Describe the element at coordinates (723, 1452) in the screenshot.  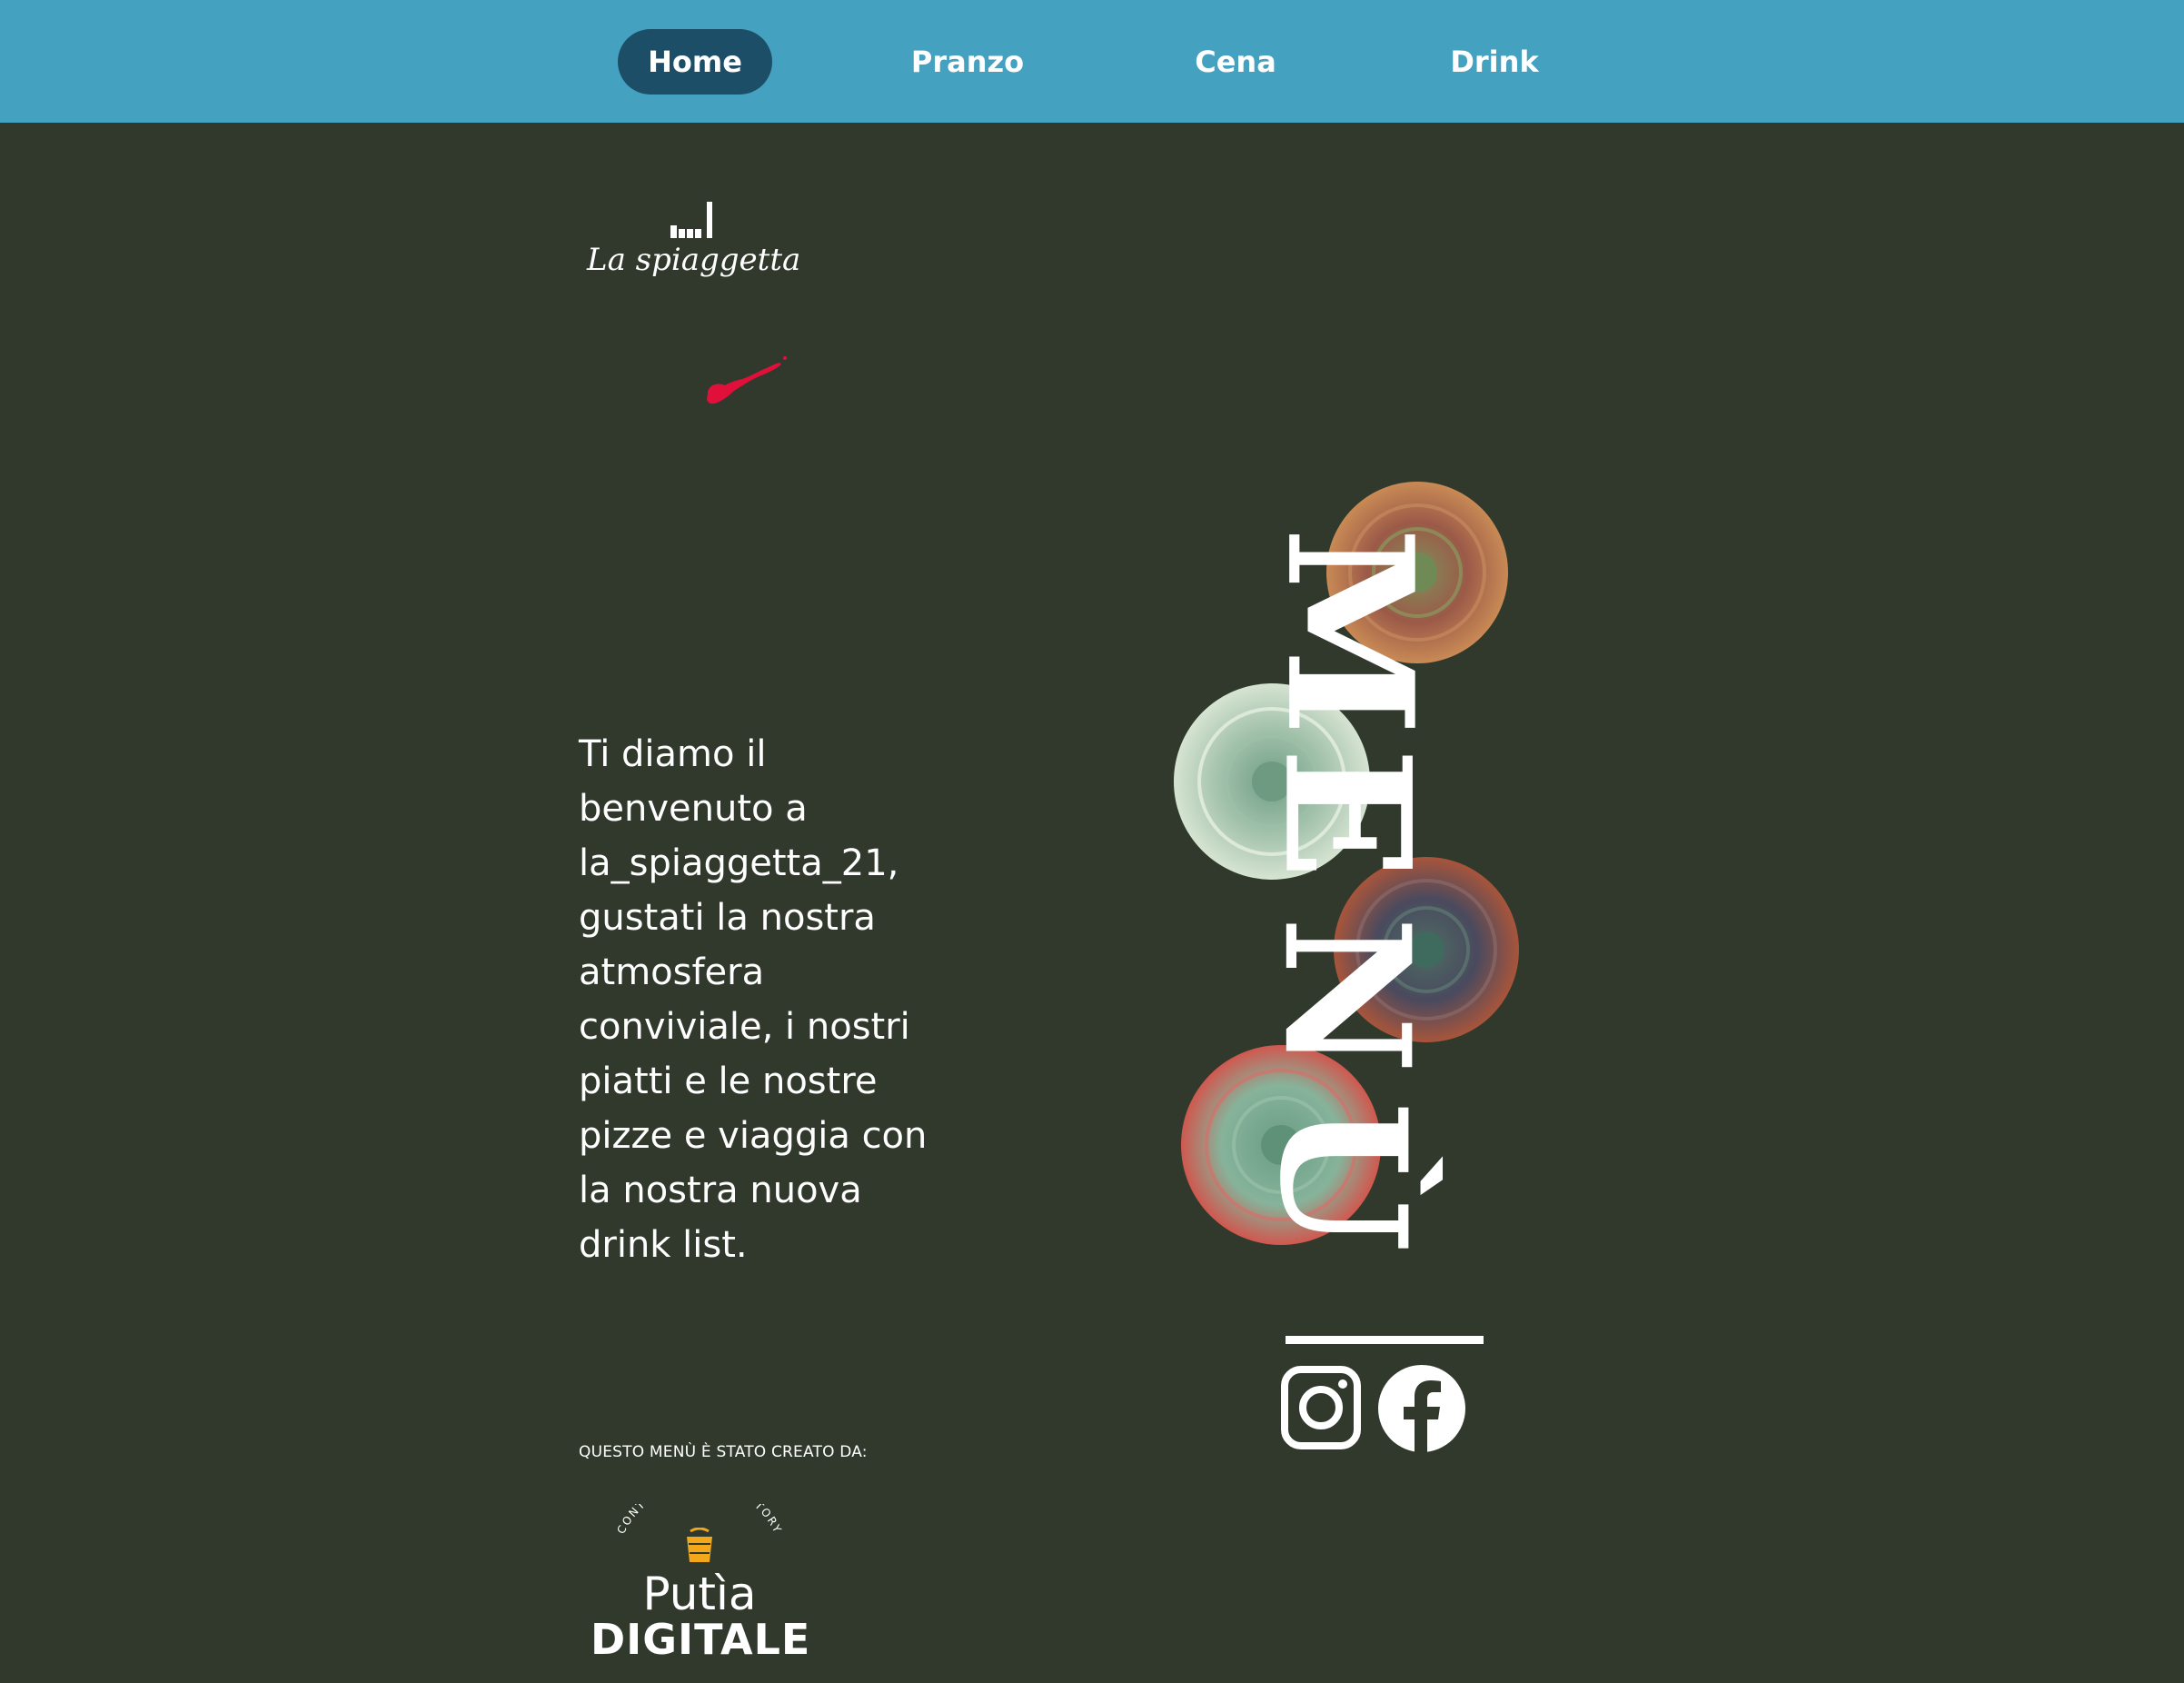
I see `credit-label: QUESTO MENÙ È STATO CREATO DA:` at that location.